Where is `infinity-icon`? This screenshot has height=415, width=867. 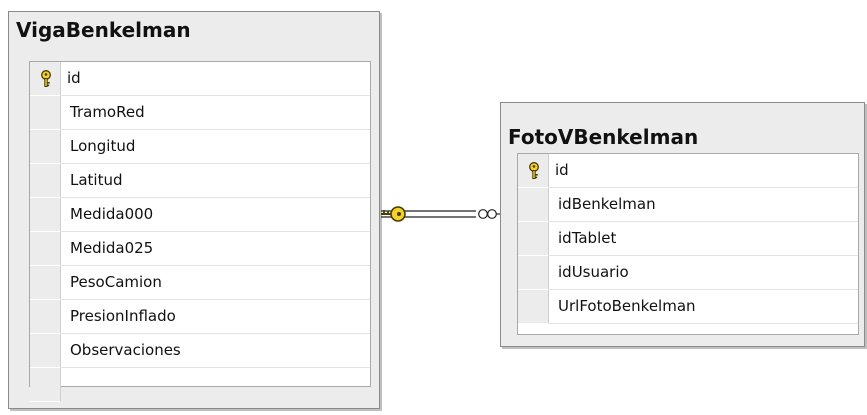
infinity-icon is located at coordinates (489, 214).